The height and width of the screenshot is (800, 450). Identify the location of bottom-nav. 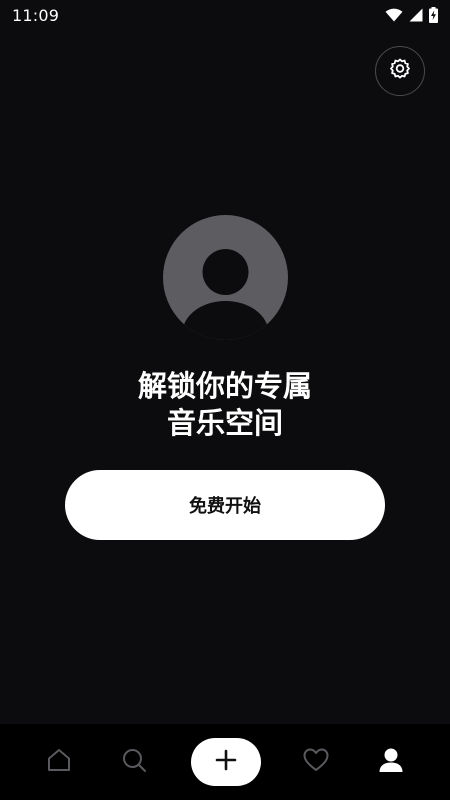
(225, 762).